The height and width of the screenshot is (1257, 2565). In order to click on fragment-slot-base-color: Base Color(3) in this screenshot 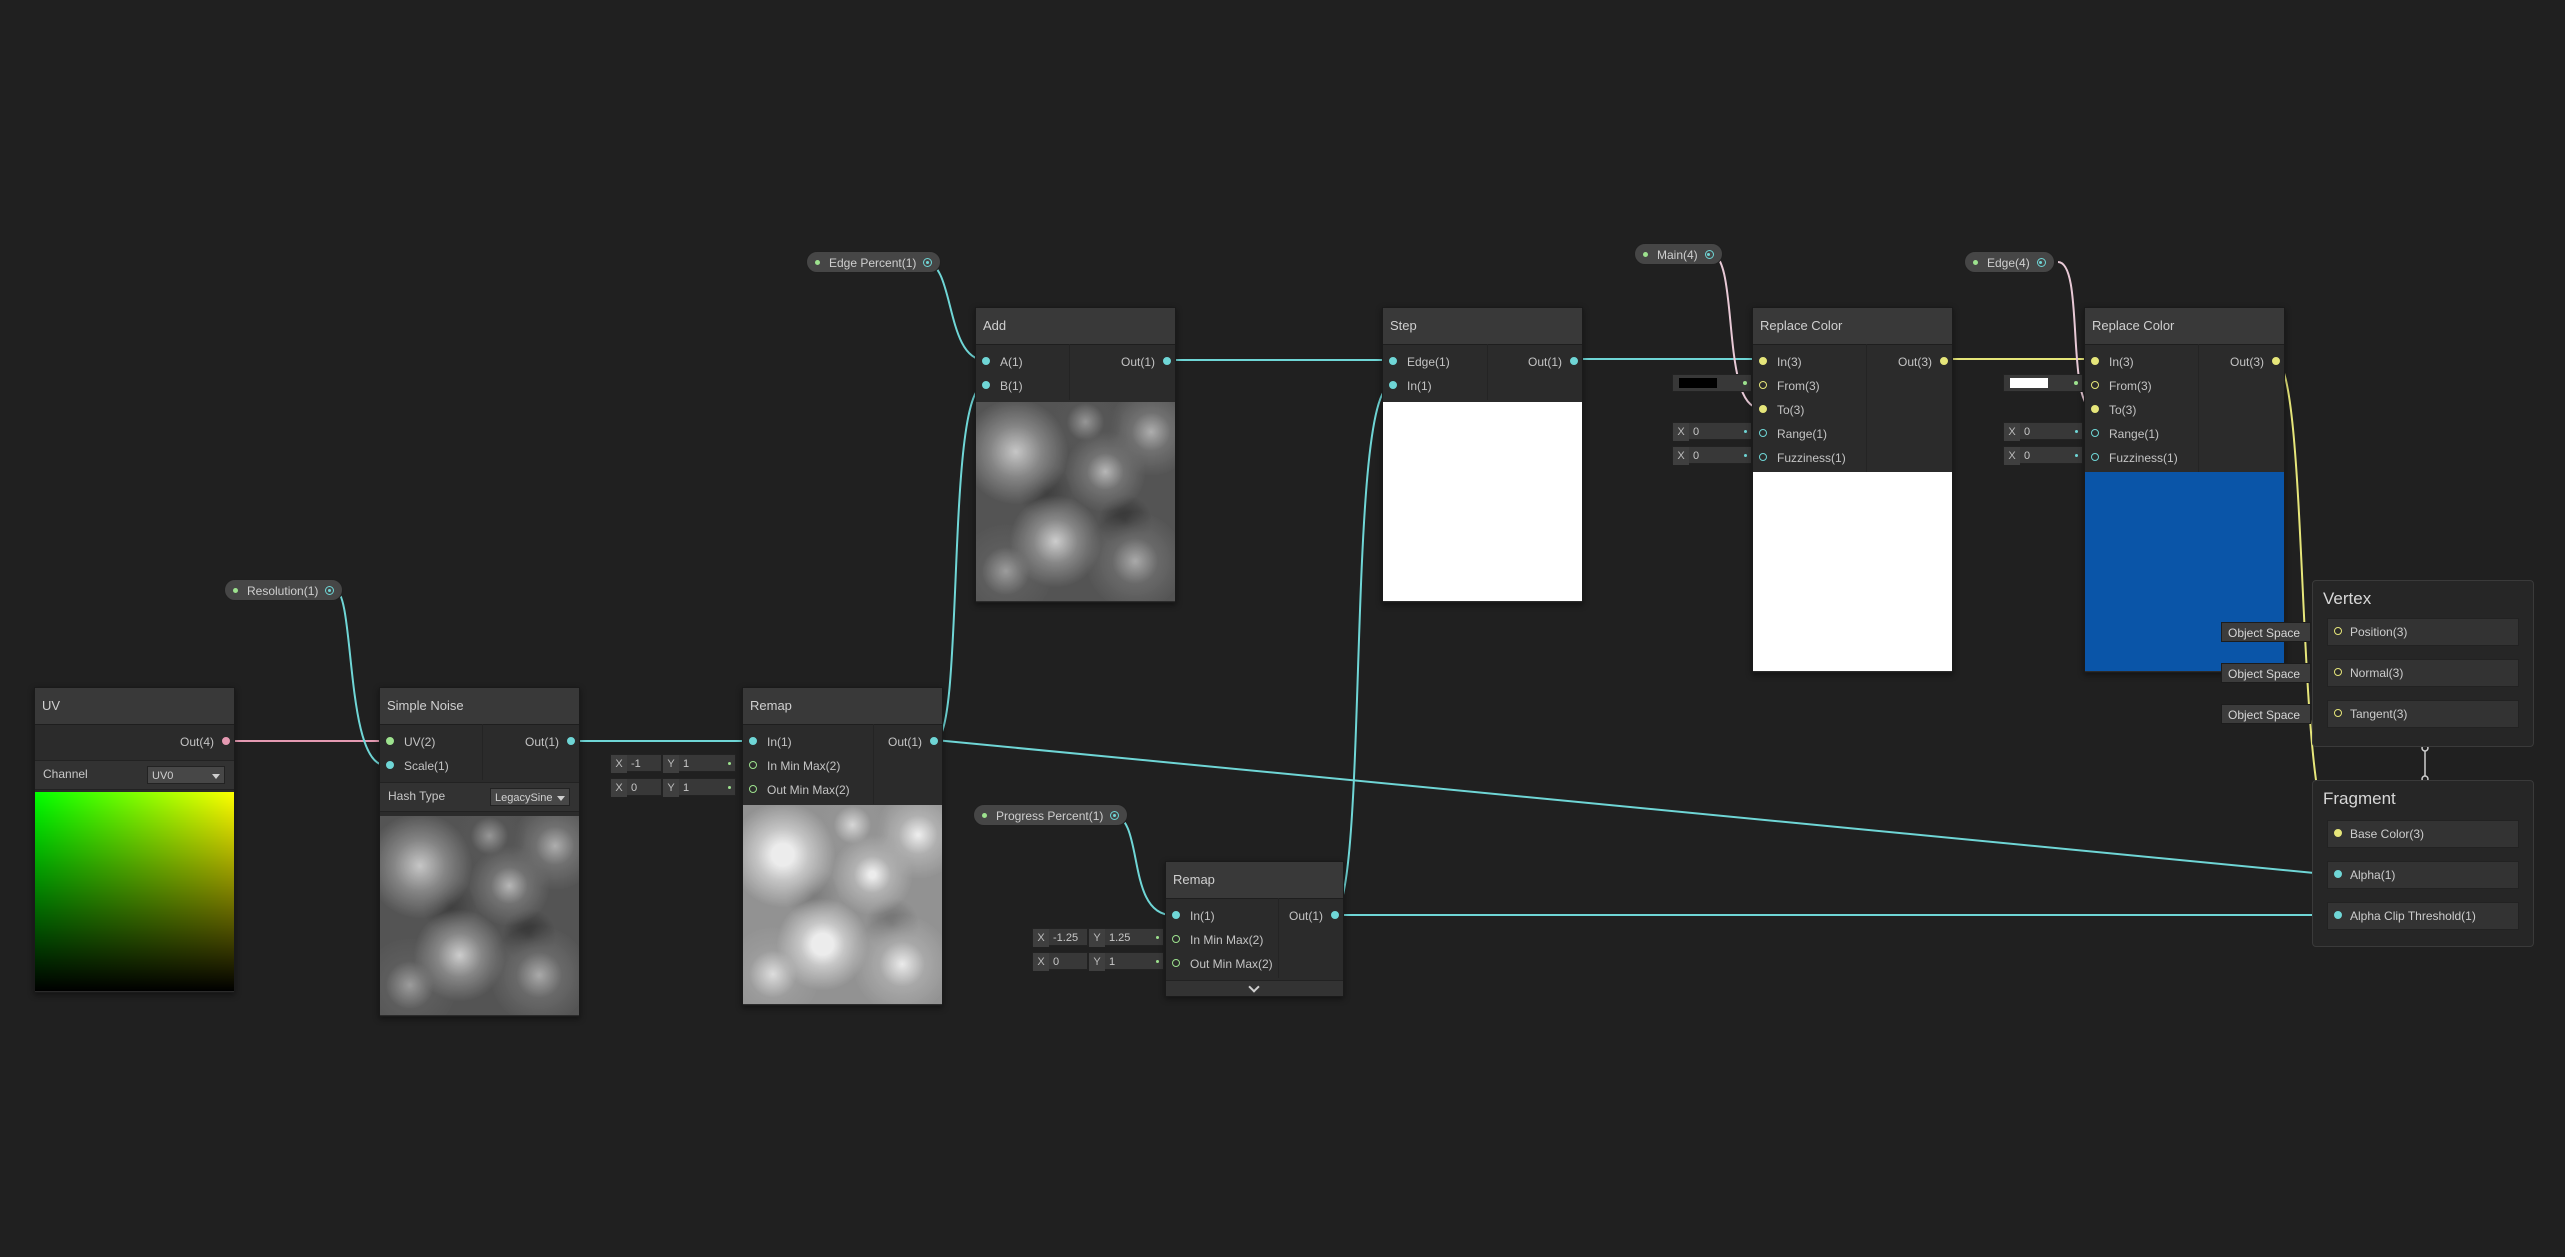, I will do `click(2423, 834)`.